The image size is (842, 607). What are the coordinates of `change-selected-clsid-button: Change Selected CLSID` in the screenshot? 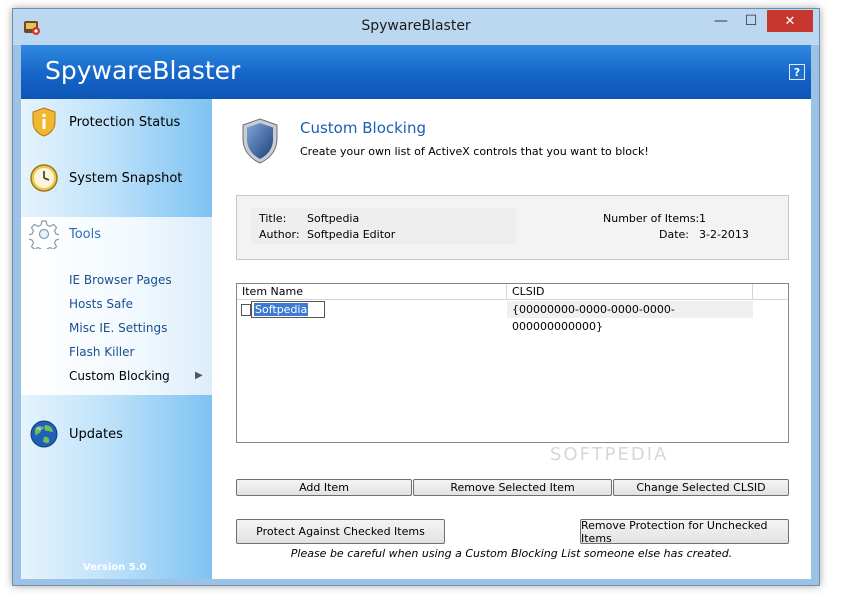 It's located at (701, 487).